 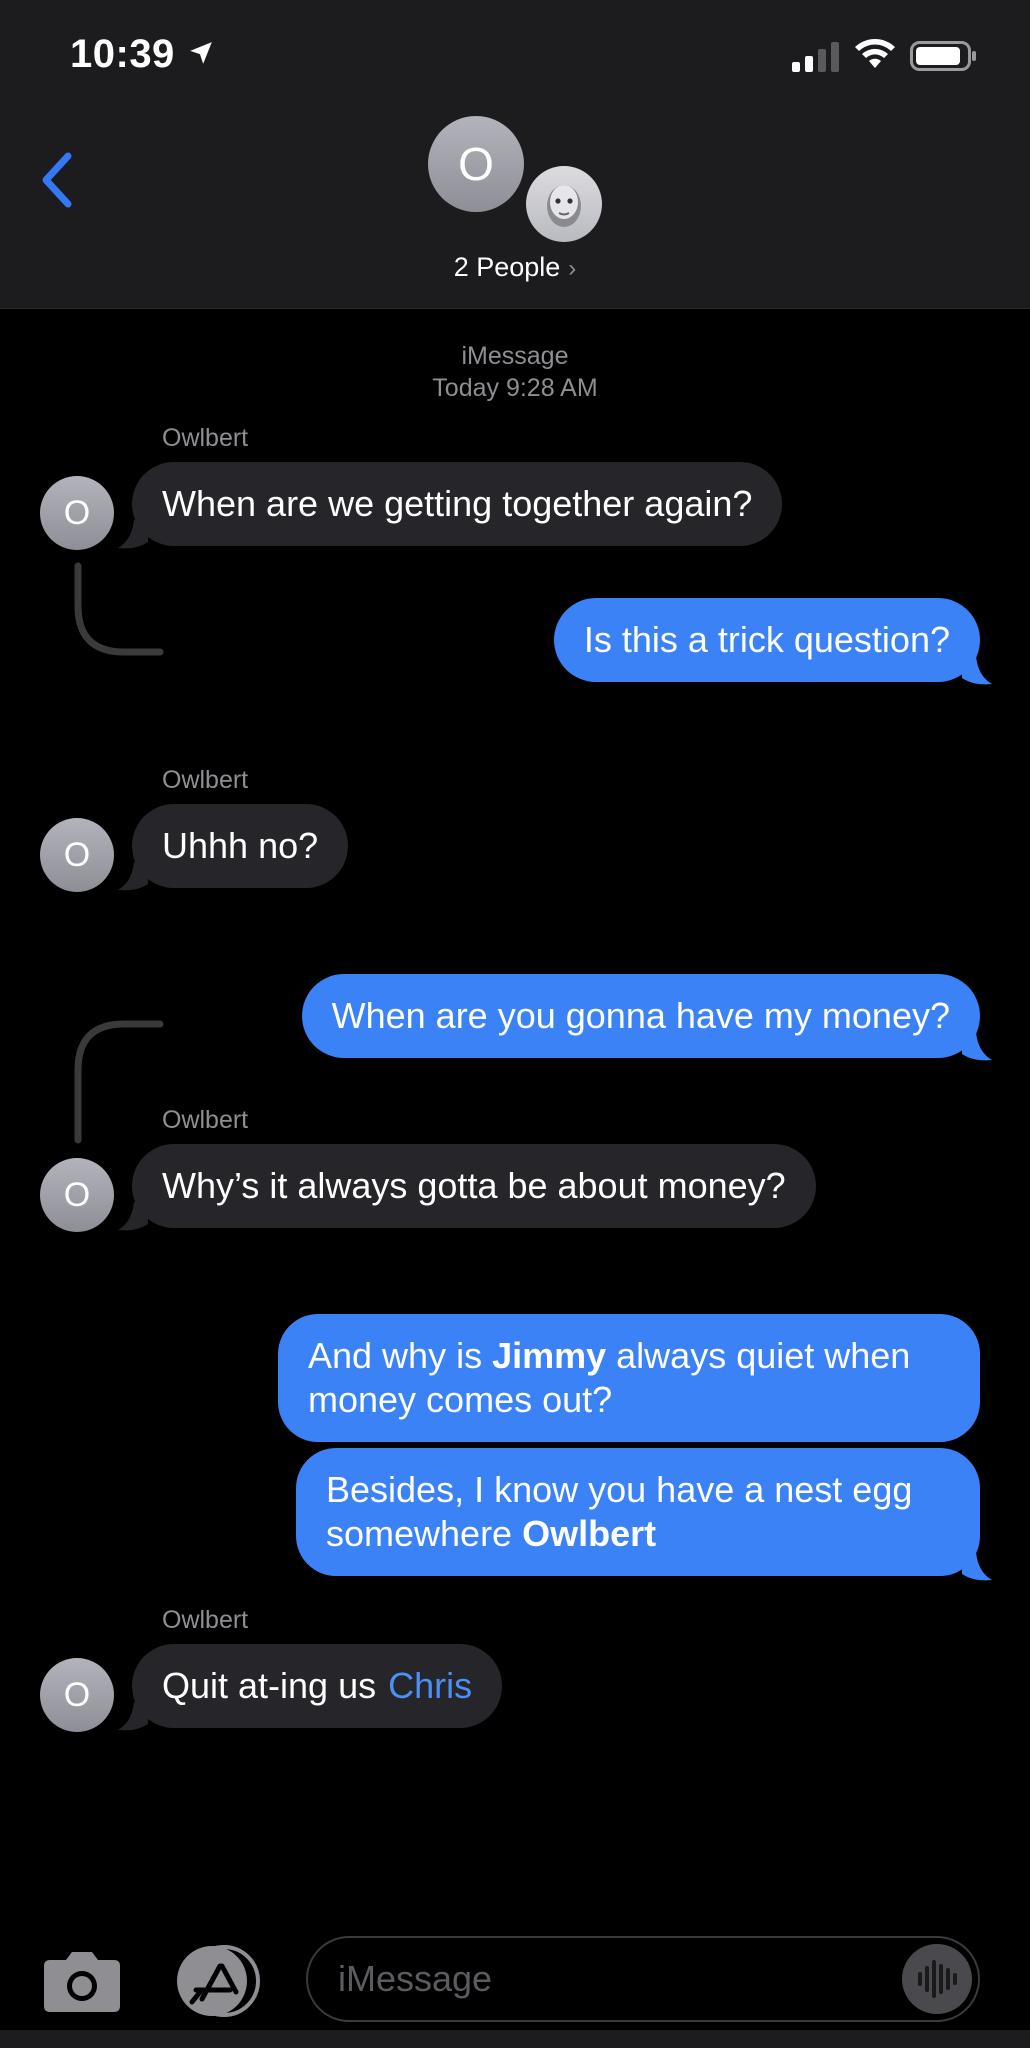 What do you see at coordinates (507, 267) in the screenshot?
I see `people-label: 2 People` at bounding box center [507, 267].